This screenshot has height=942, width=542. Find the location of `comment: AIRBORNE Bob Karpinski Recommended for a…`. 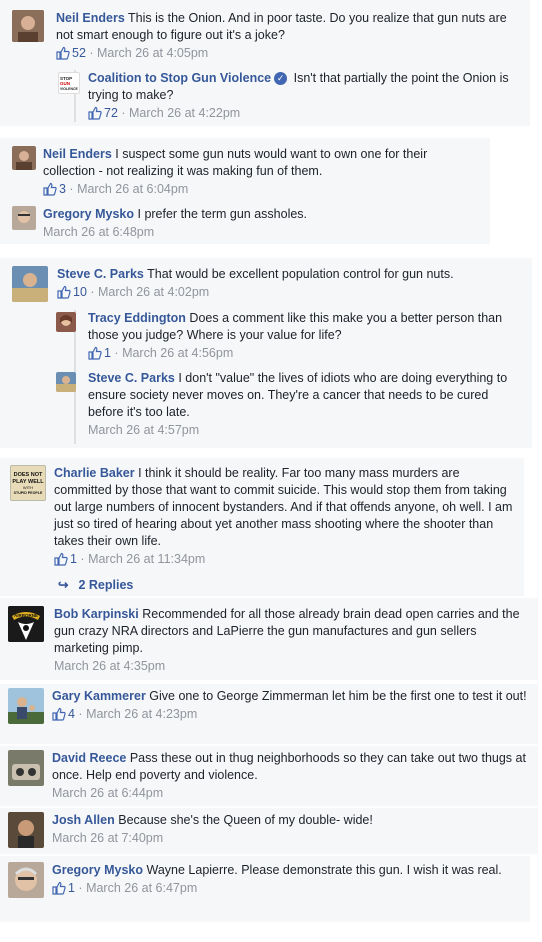

comment: AIRBORNE Bob Karpinski Recommended for a… is located at coordinates (268, 641).